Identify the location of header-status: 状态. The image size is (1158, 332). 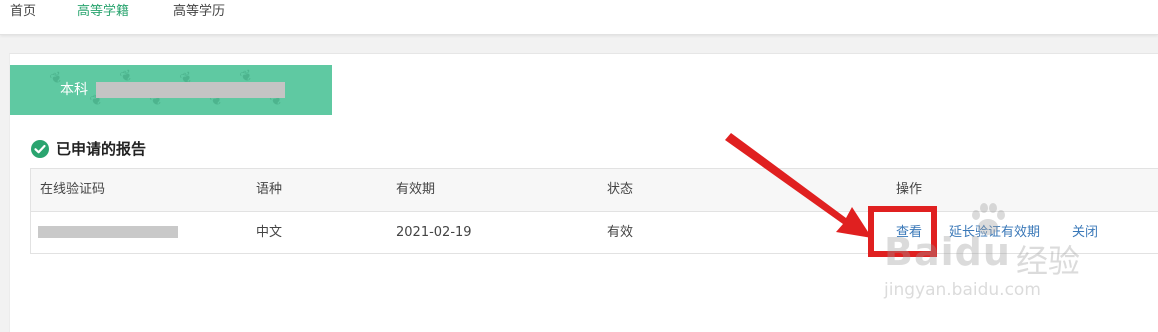
(620, 189).